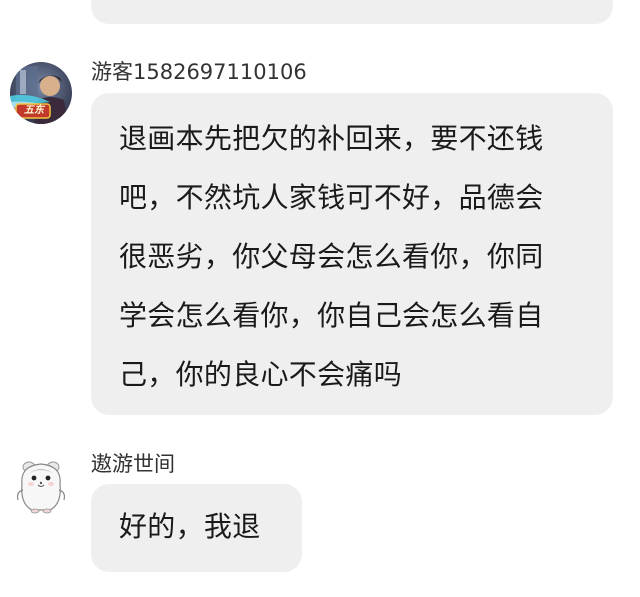 Image resolution: width=640 pixels, height=597 pixels. Describe the element at coordinates (190, 526) in the screenshot. I see `message-text: 好的，我退` at that location.